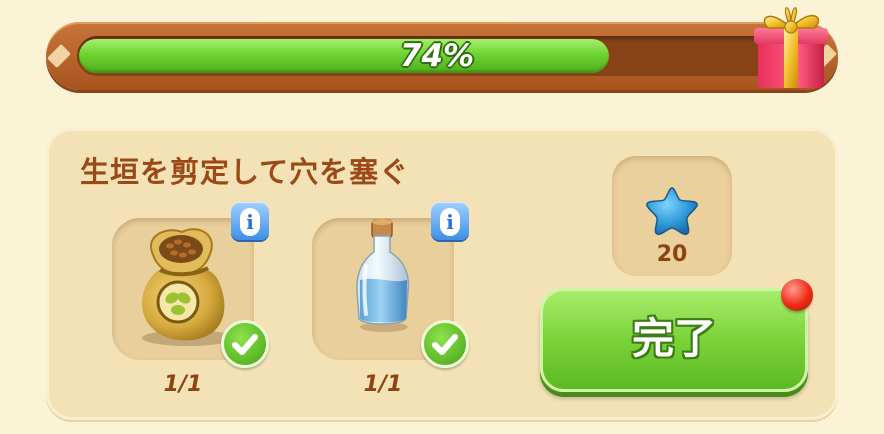 This screenshot has height=434, width=884. What do you see at coordinates (672, 211) in the screenshot?
I see `blue-star-icon` at bounding box center [672, 211].